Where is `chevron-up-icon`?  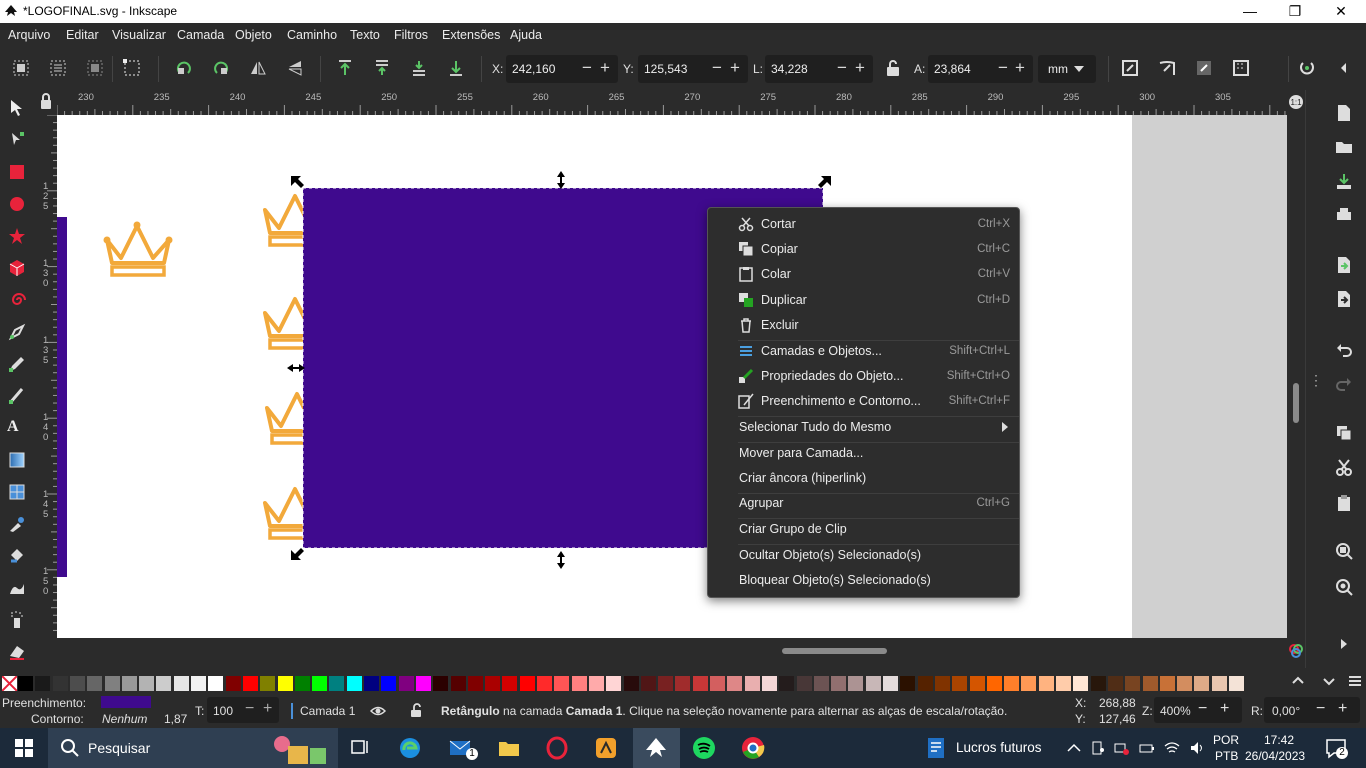 chevron-up-icon is located at coordinates (1074, 748).